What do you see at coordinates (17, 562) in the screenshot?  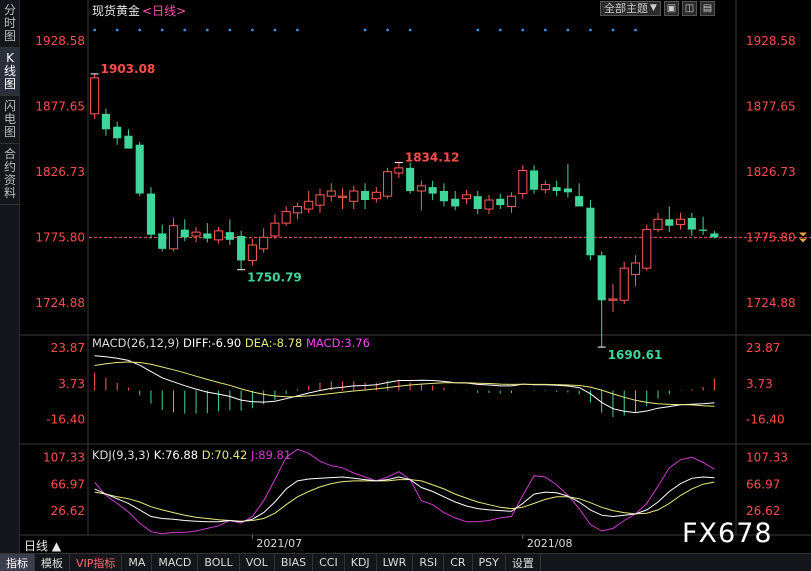 I see `tab-0: 指标` at bounding box center [17, 562].